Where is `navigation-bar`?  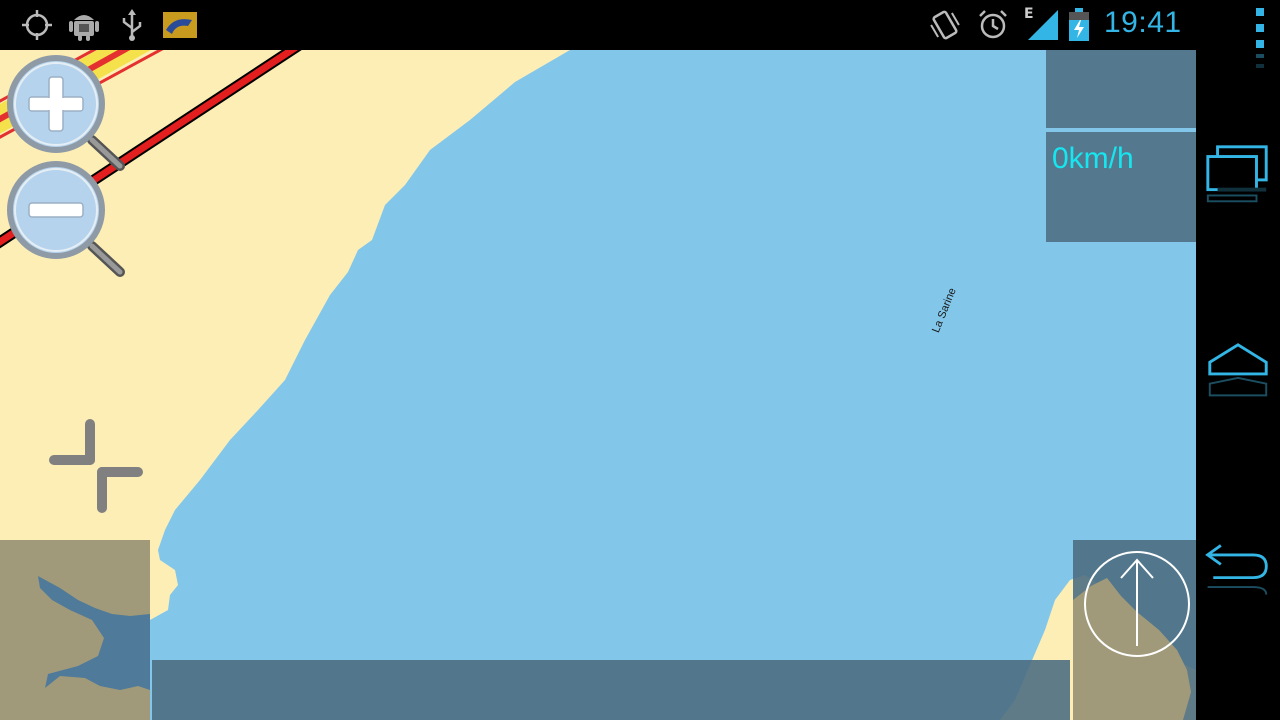
navigation-bar is located at coordinates (1238, 360).